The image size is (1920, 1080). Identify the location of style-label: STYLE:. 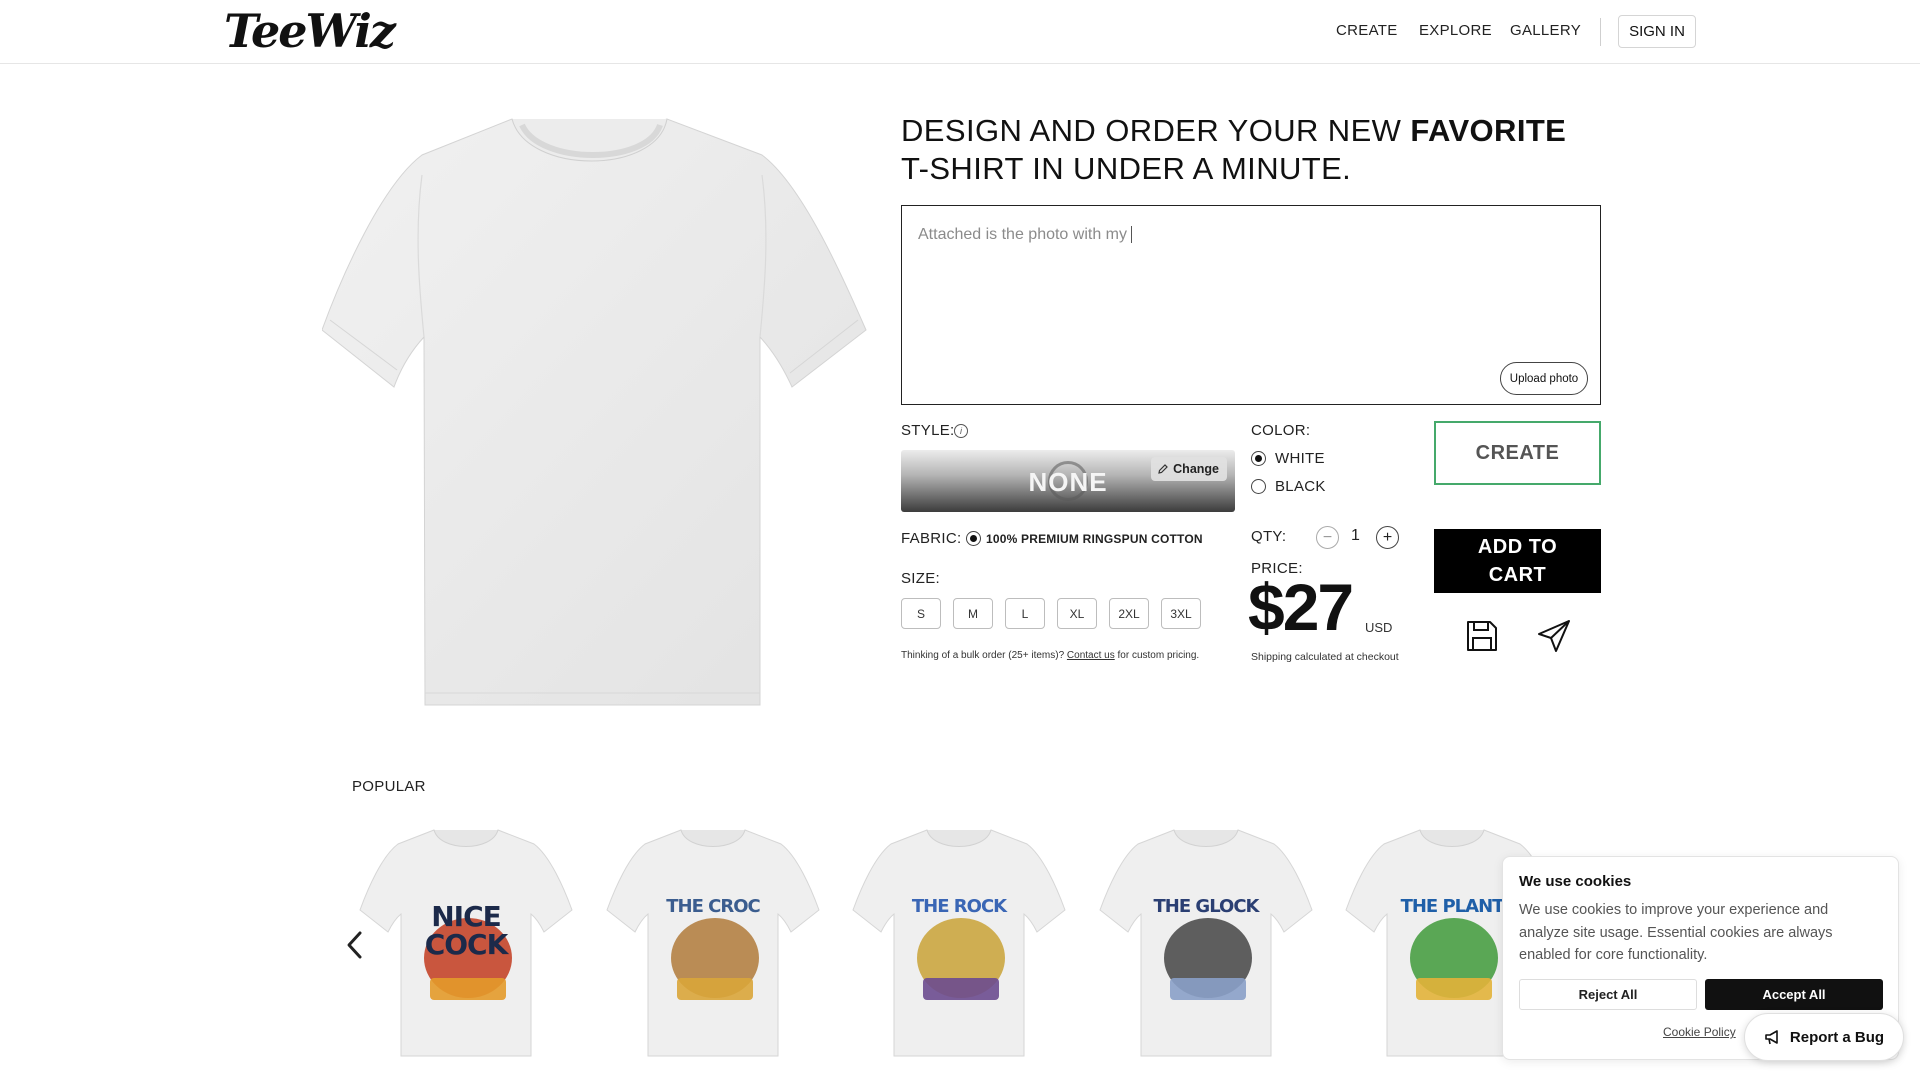
(928, 430).